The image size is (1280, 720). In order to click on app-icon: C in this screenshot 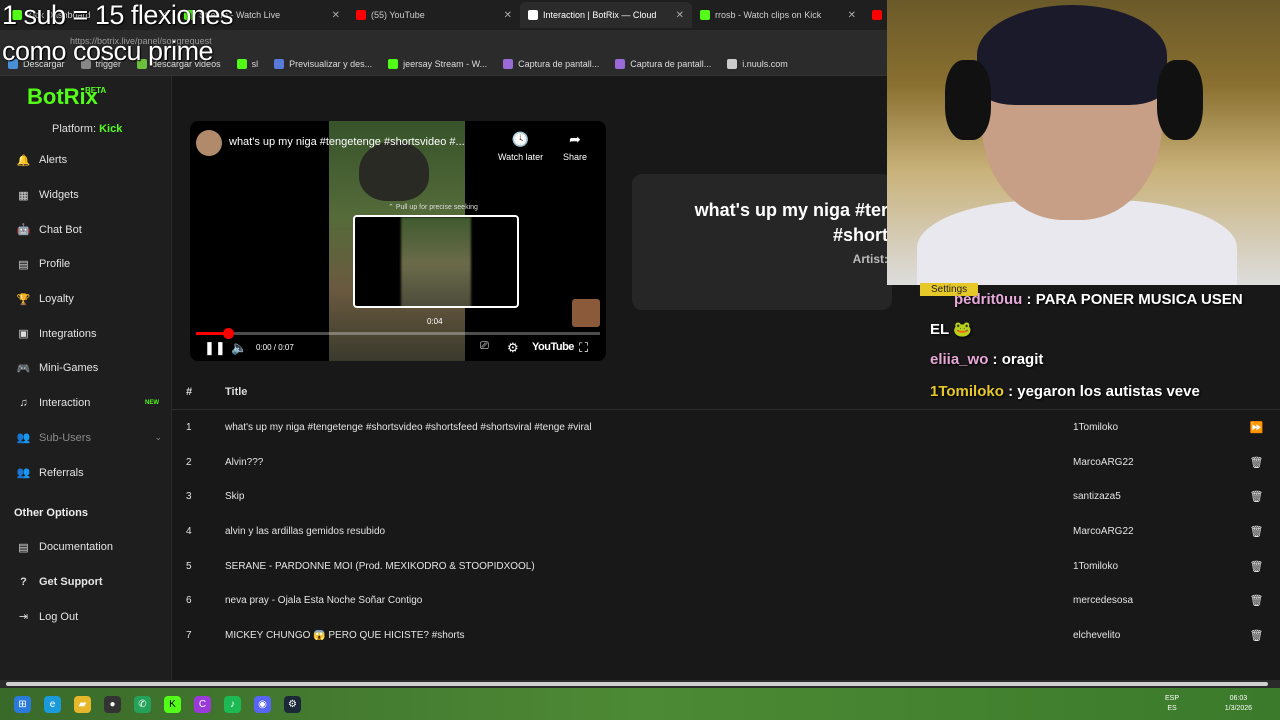, I will do `click(202, 704)`.